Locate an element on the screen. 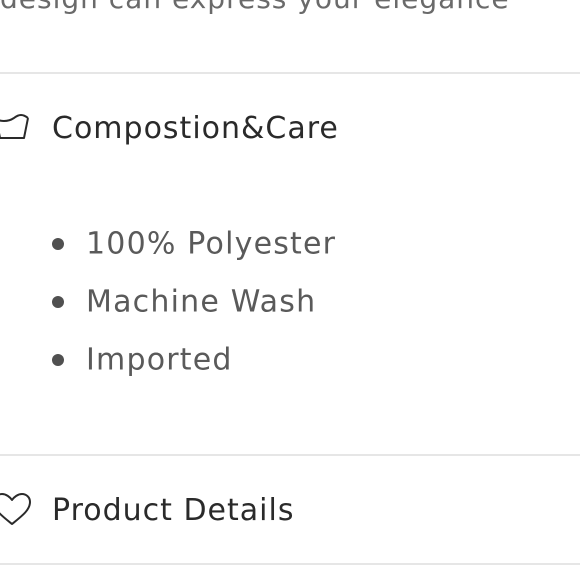 The image size is (580, 580). accordion-composition-care: Compostion&Care is located at coordinates (290, 128).